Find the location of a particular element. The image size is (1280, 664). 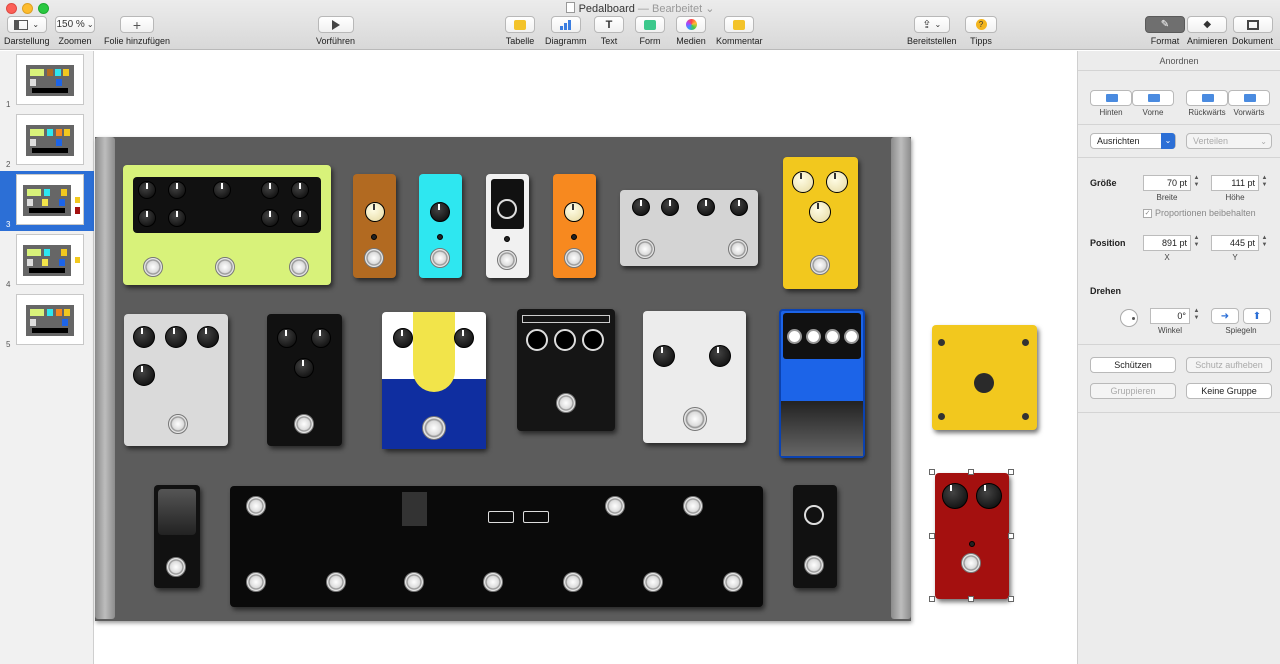

width-stepper: ▲ ▼ is located at coordinates (1196, 183).